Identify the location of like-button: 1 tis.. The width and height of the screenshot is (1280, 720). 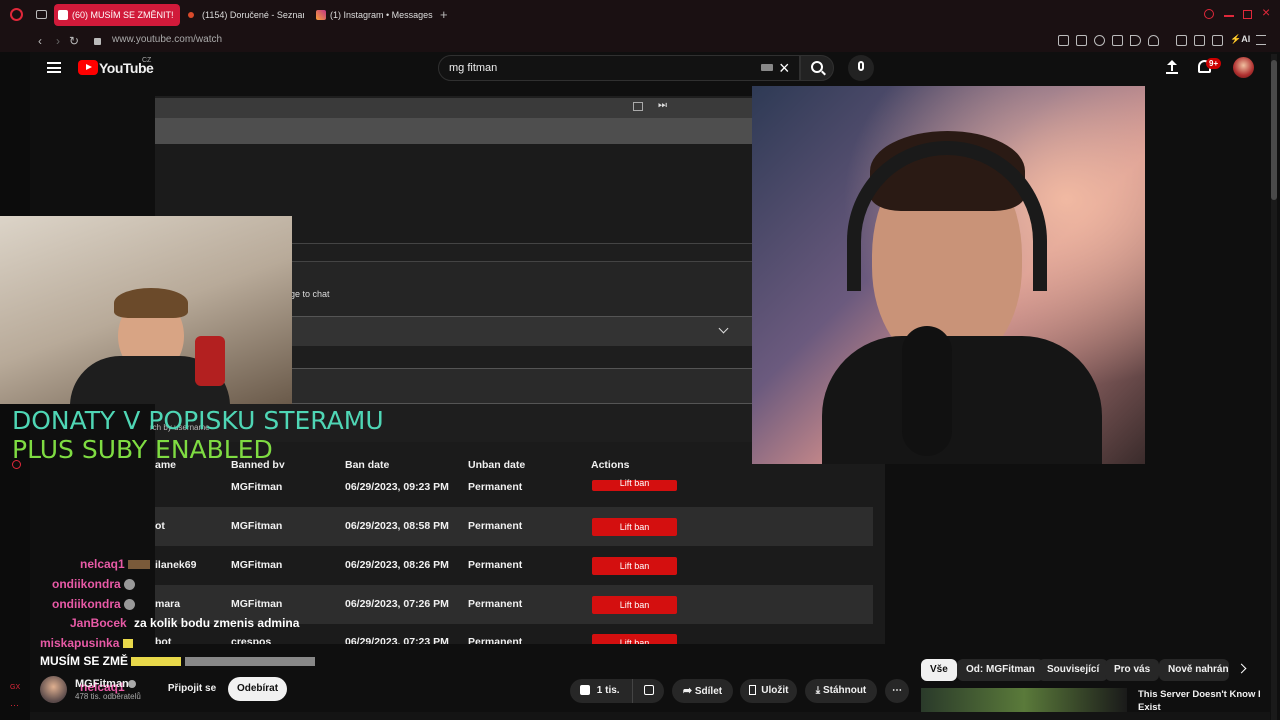
(601, 691).